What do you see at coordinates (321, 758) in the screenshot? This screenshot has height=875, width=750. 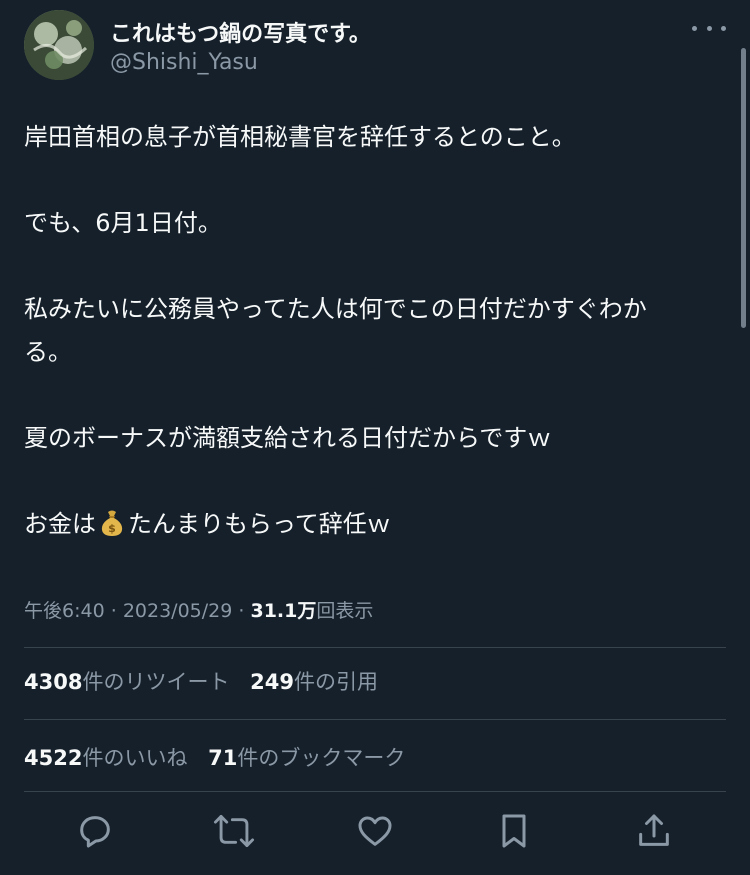 I see `bookmarks-label: 件のブックマーク` at bounding box center [321, 758].